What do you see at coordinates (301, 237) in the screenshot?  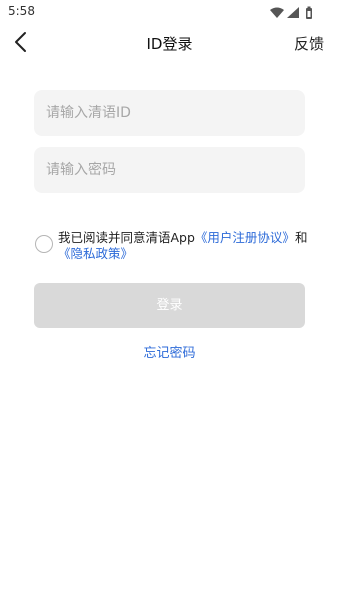 I see `agreement-conjunction: 和` at bounding box center [301, 237].